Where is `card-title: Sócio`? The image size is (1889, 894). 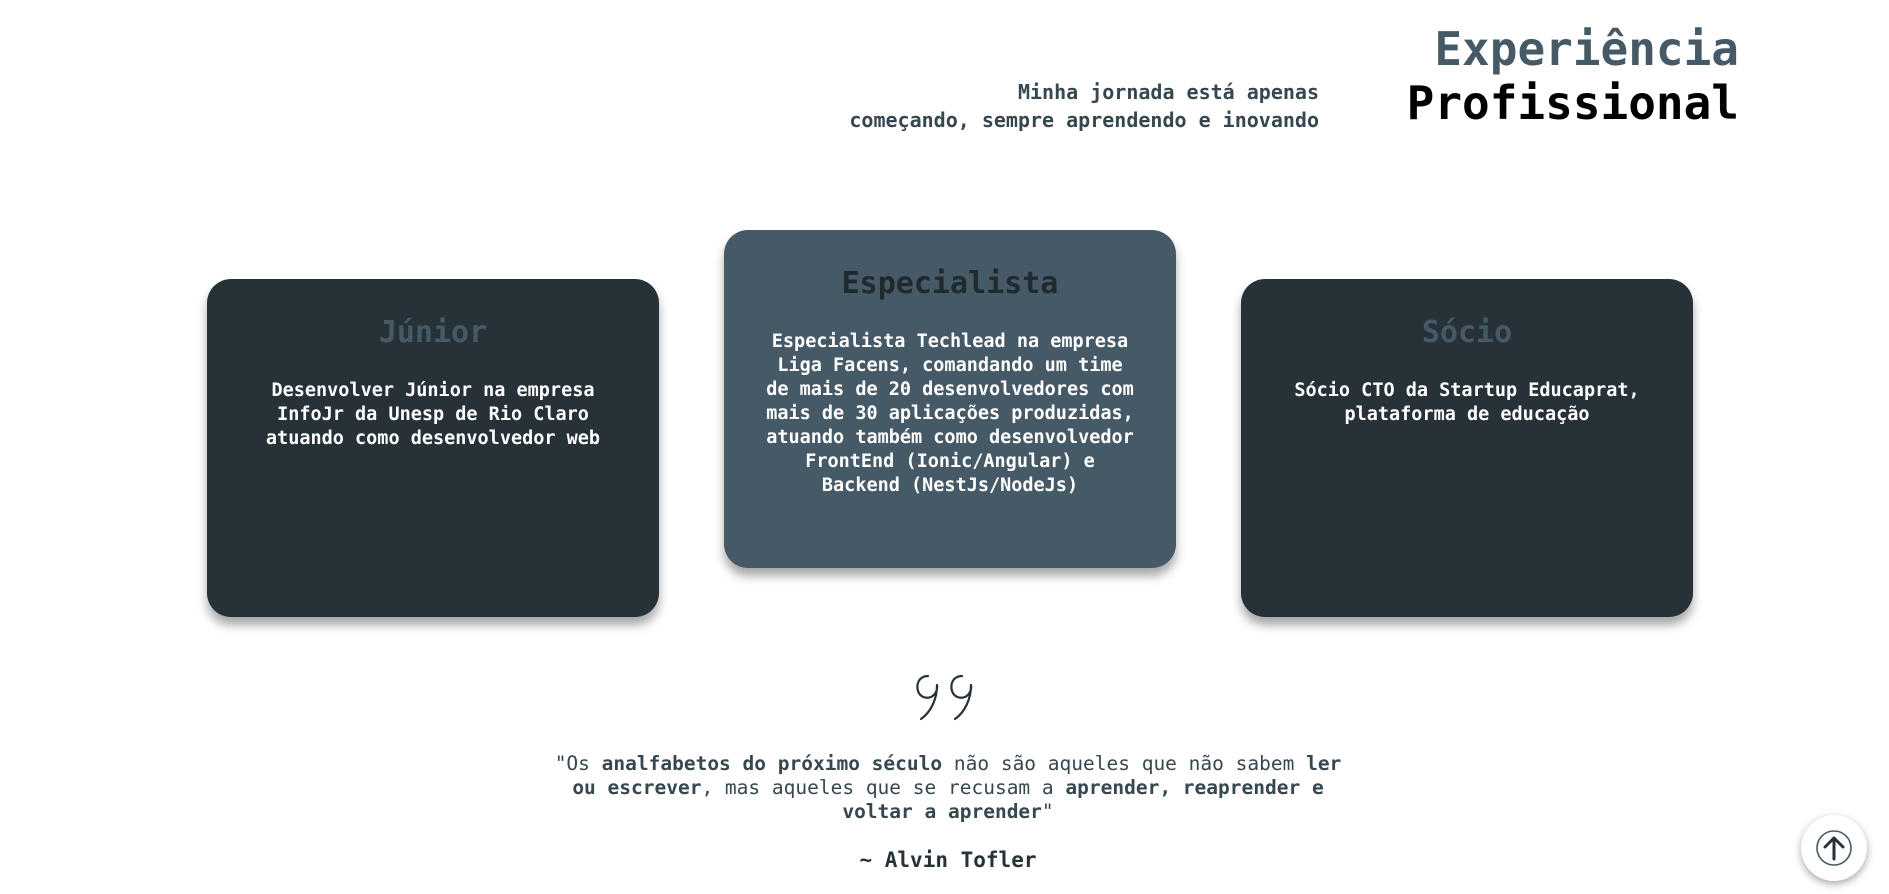 card-title: Sócio is located at coordinates (1467, 332).